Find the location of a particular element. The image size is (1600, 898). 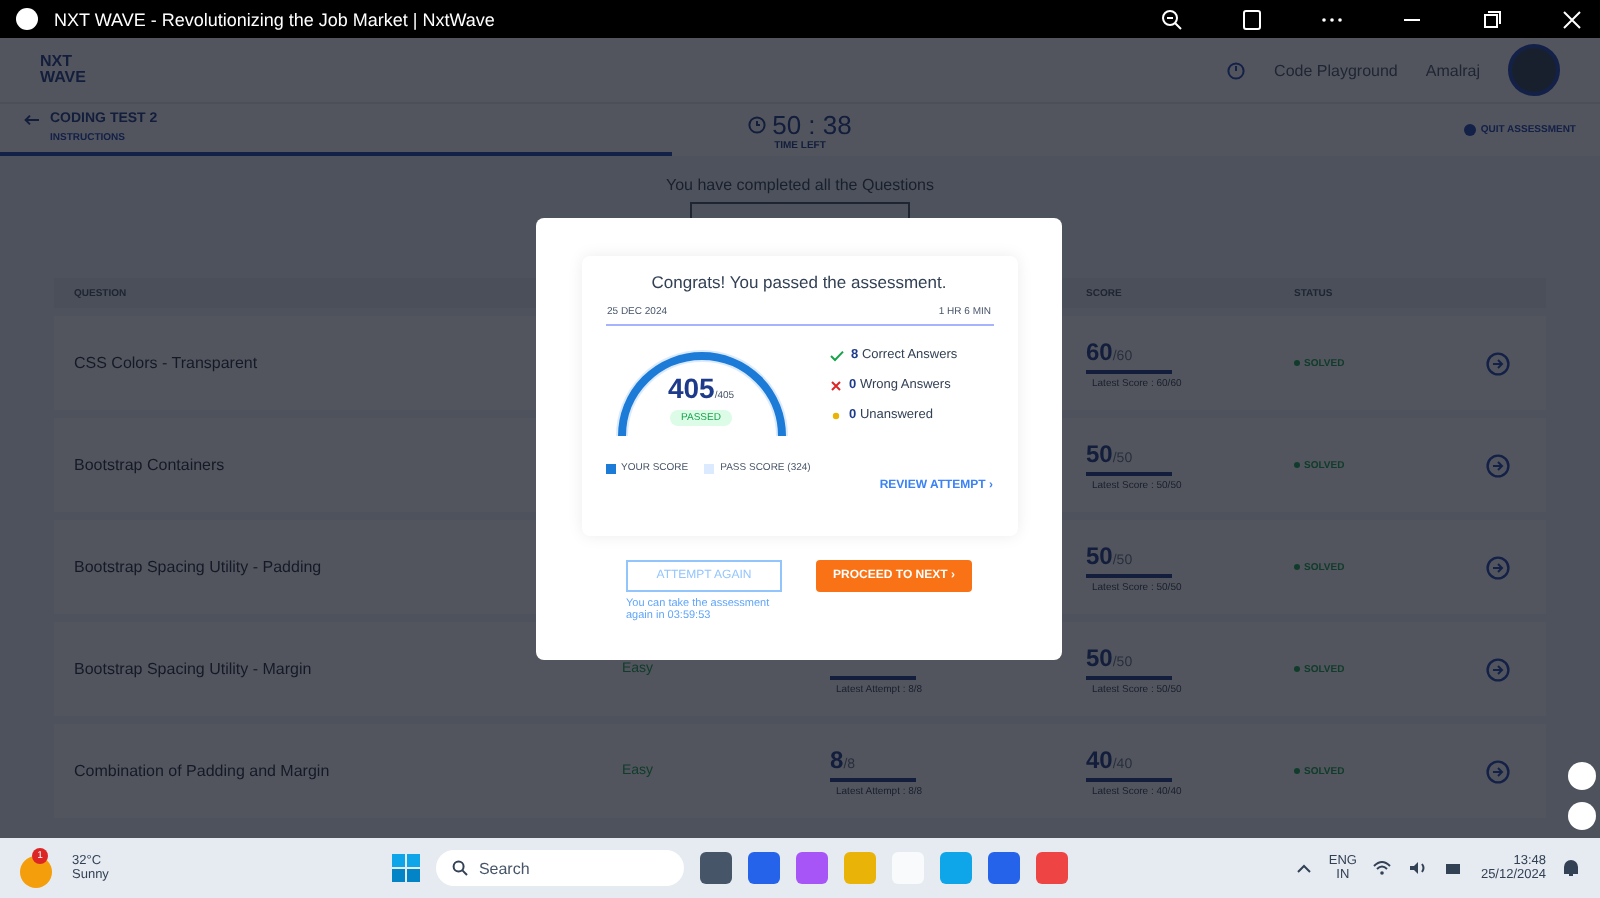

volume-icon is located at coordinates (1418, 868).